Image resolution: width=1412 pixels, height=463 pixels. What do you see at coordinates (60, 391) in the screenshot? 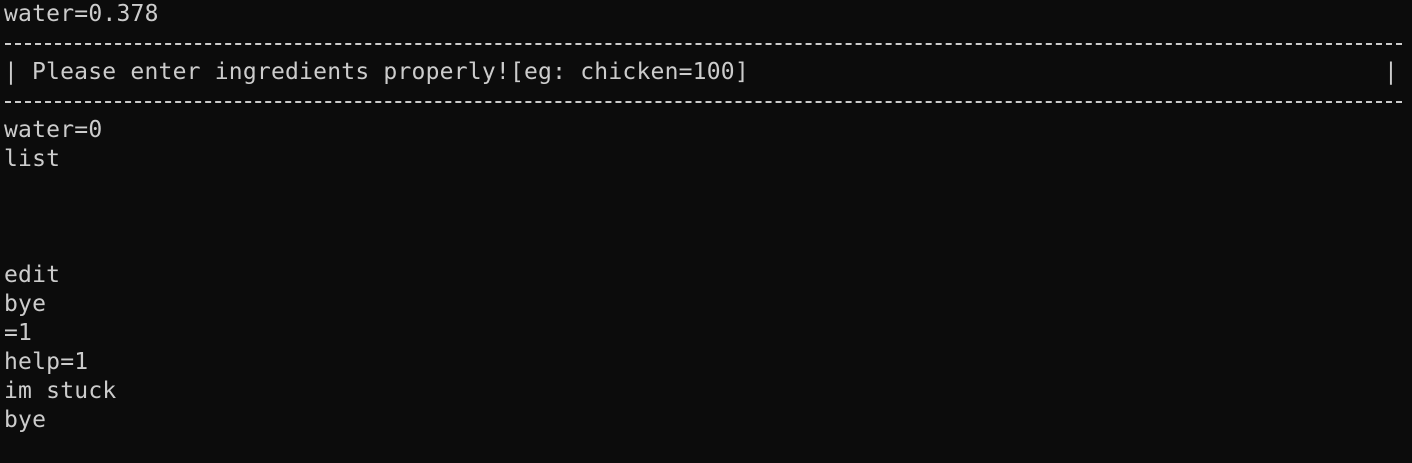
I see `input-line: im stuck` at bounding box center [60, 391].